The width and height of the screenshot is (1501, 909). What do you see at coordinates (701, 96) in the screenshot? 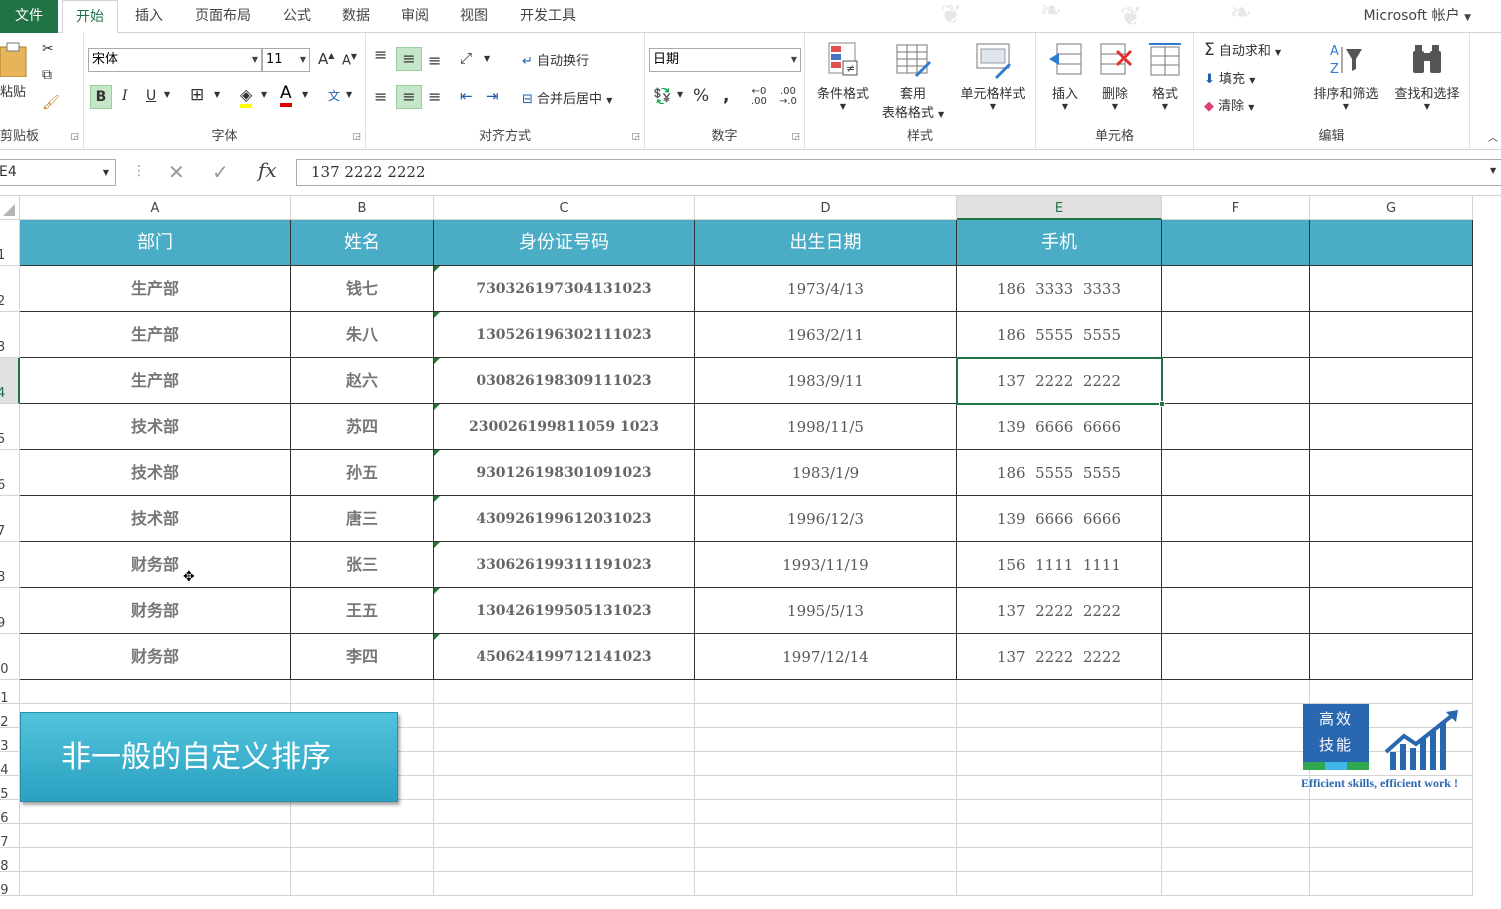
I see `percent-icon: %` at bounding box center [701, 96].